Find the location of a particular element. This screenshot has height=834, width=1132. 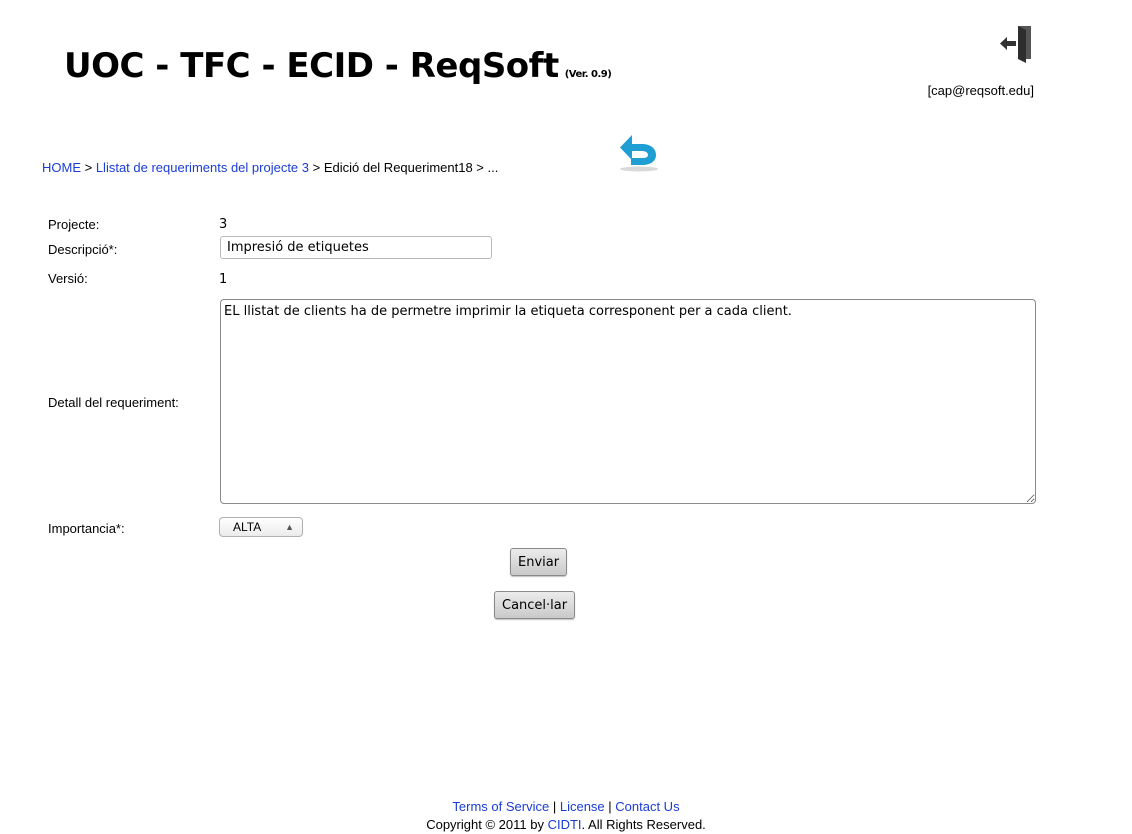

version-label: (Ver. 0.9) is located at coordinates (588, 74).